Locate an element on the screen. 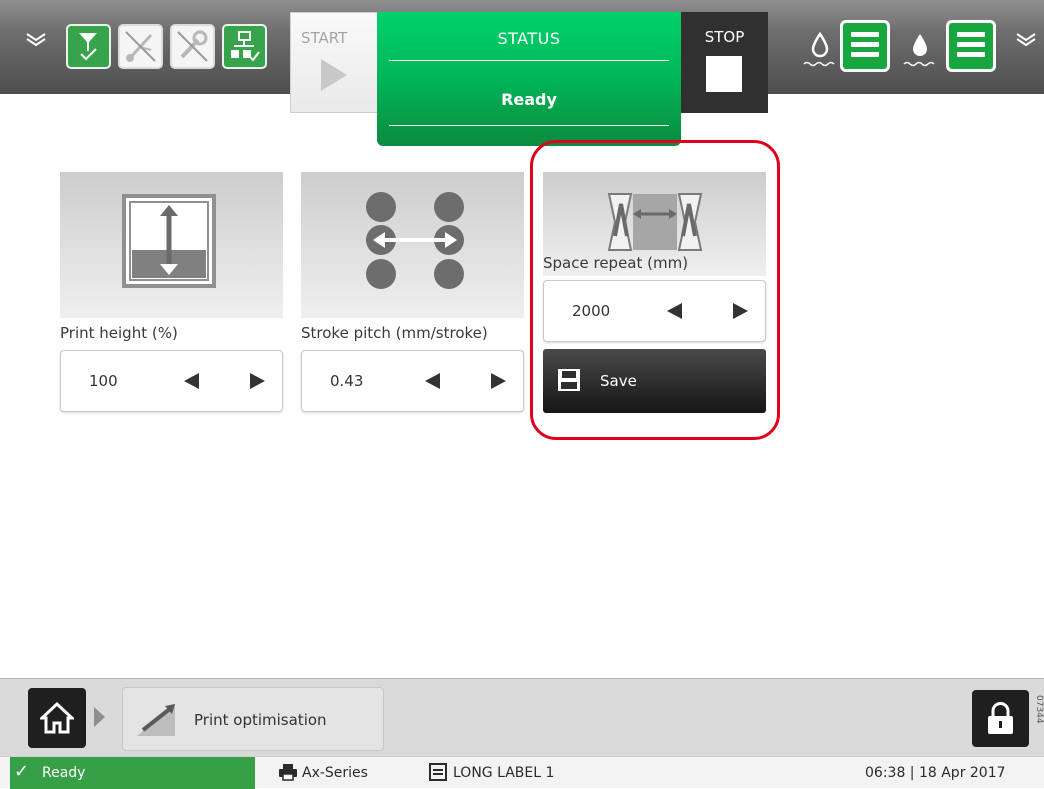 The image size is (1044, 789). job-icon is located at coordinates (438, 772).